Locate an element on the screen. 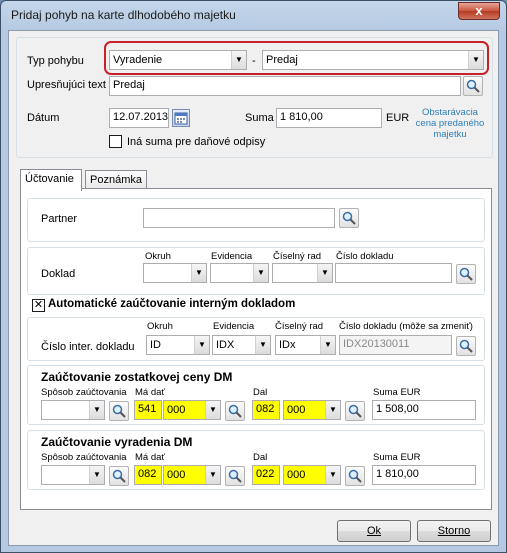 The height and width of the screenshot is (553, 507). calendar-icon is located at coordinates (181, 118).